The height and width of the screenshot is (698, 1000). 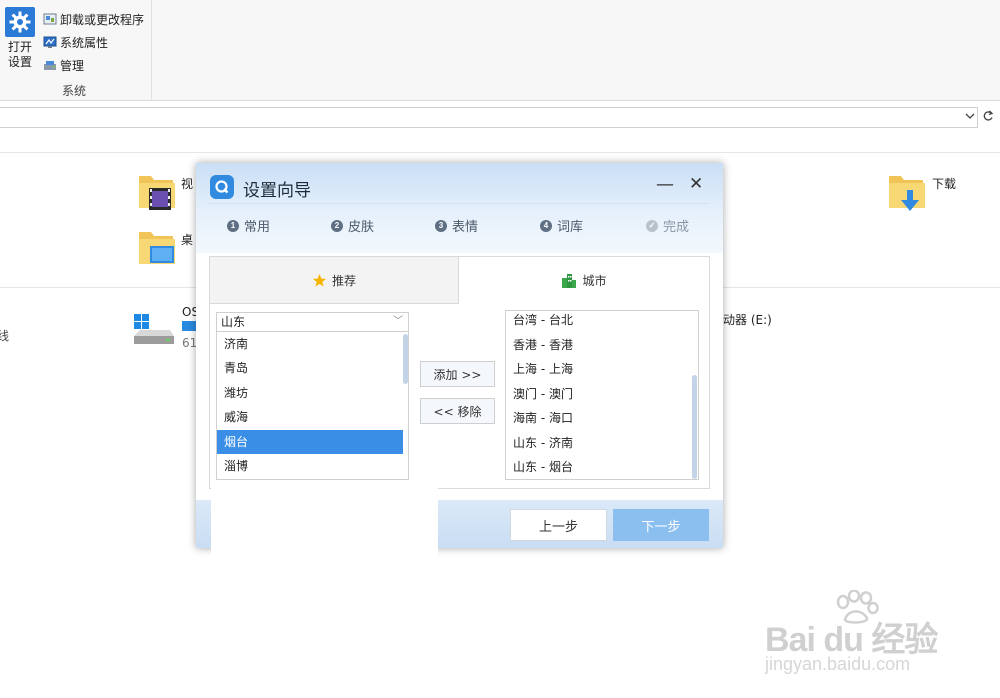 I want to click on list-item: 青岛, so click(x=310, y=368).